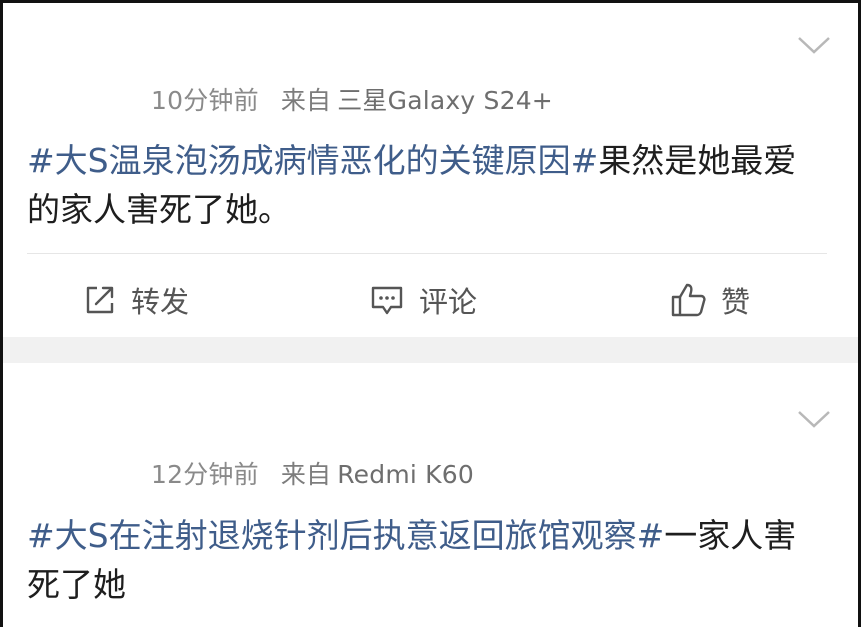 Image resolution: width=861 pixels, height=627 pixels. What do you see at coordinates (427, 253) in the screenshot?
I see `action-divider` at bounding box center [427, 253].